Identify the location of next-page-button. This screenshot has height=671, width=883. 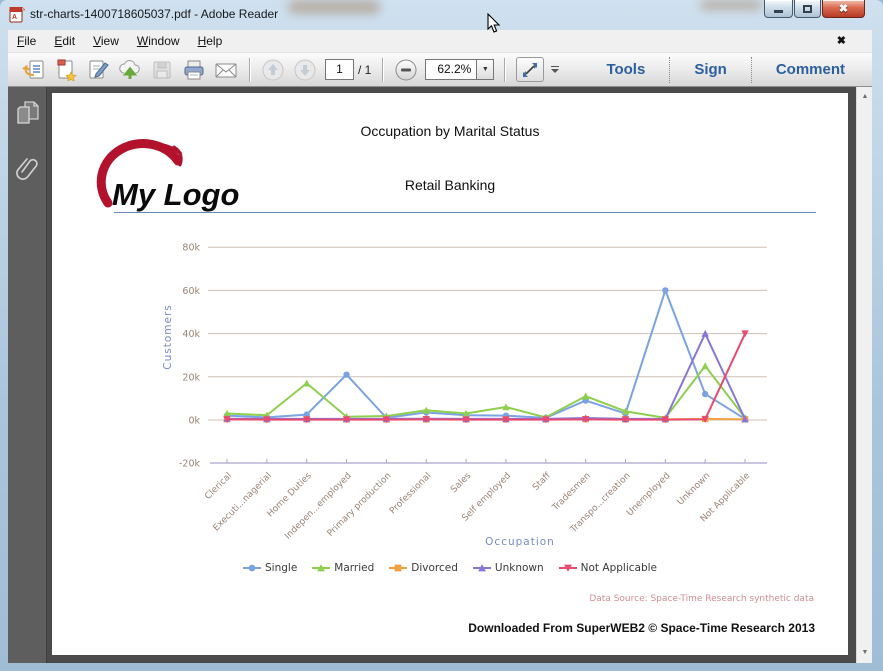
(305, 70).